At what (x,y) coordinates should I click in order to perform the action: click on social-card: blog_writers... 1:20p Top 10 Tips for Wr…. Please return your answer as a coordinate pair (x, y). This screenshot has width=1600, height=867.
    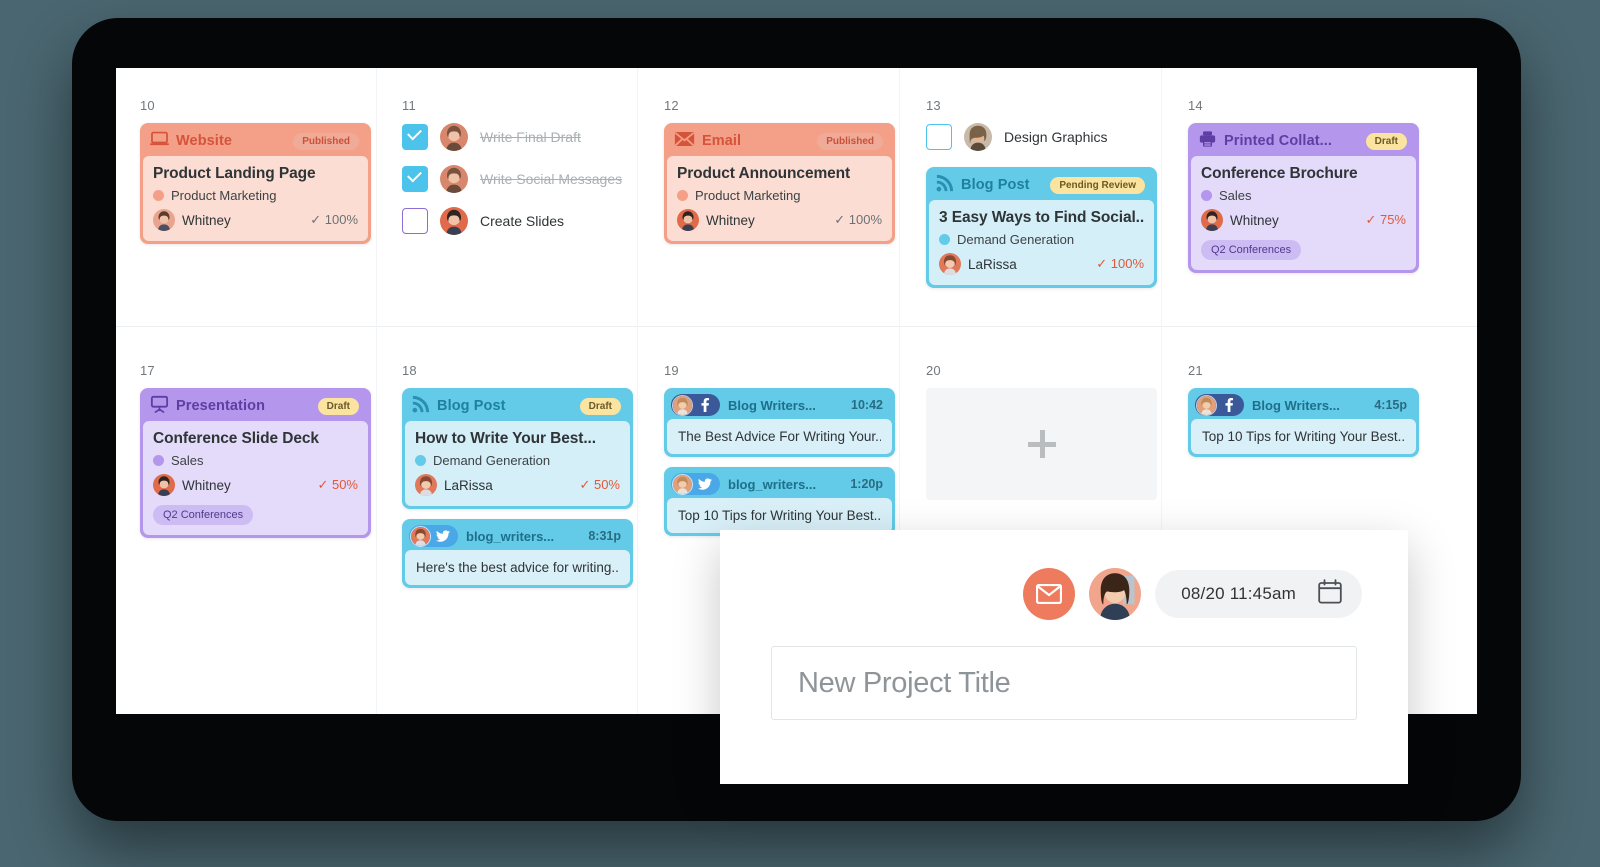
    Looking at the image, I should click on (779, 501).